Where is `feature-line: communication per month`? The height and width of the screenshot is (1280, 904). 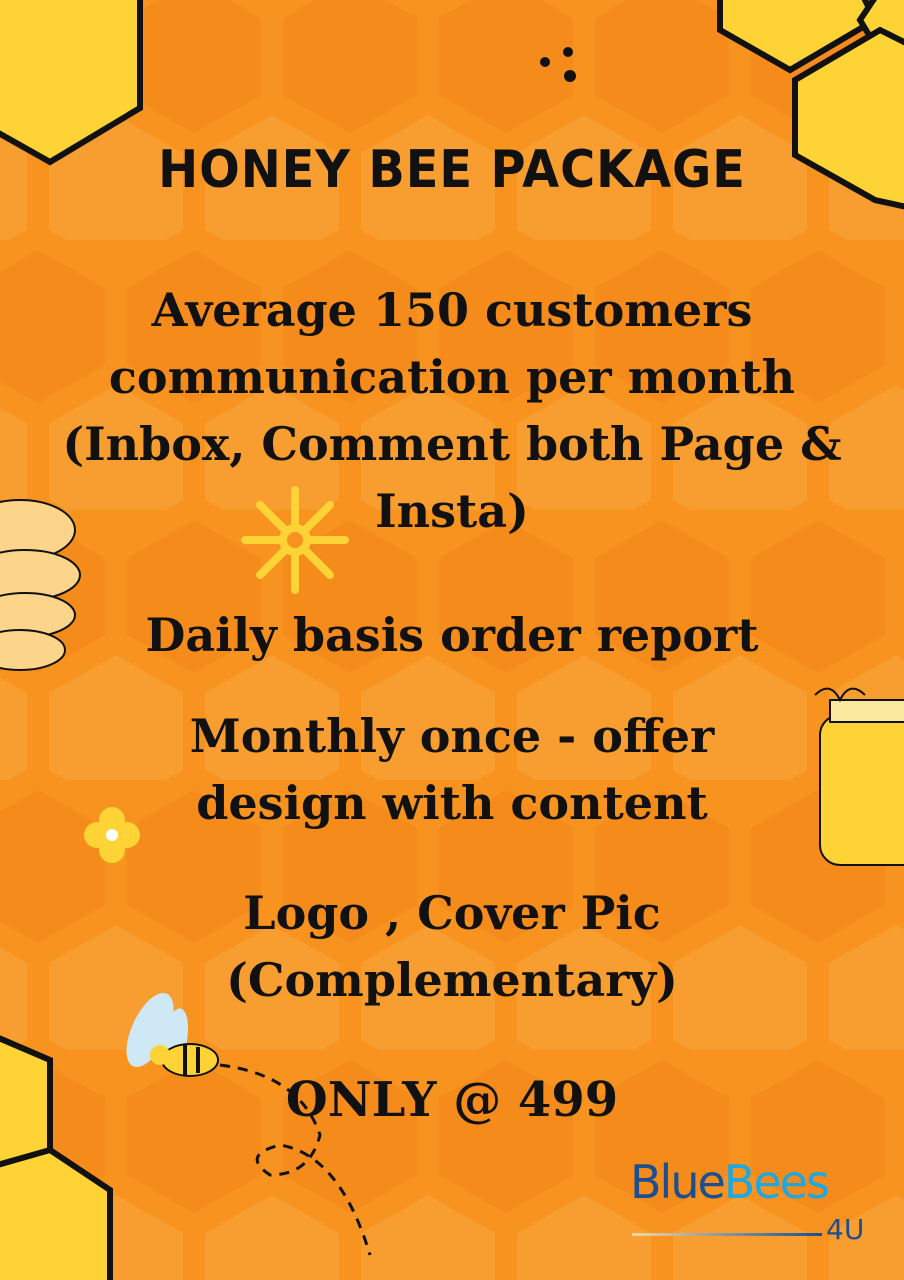 feature-line: communication per month is located at coordinates (452, 377).